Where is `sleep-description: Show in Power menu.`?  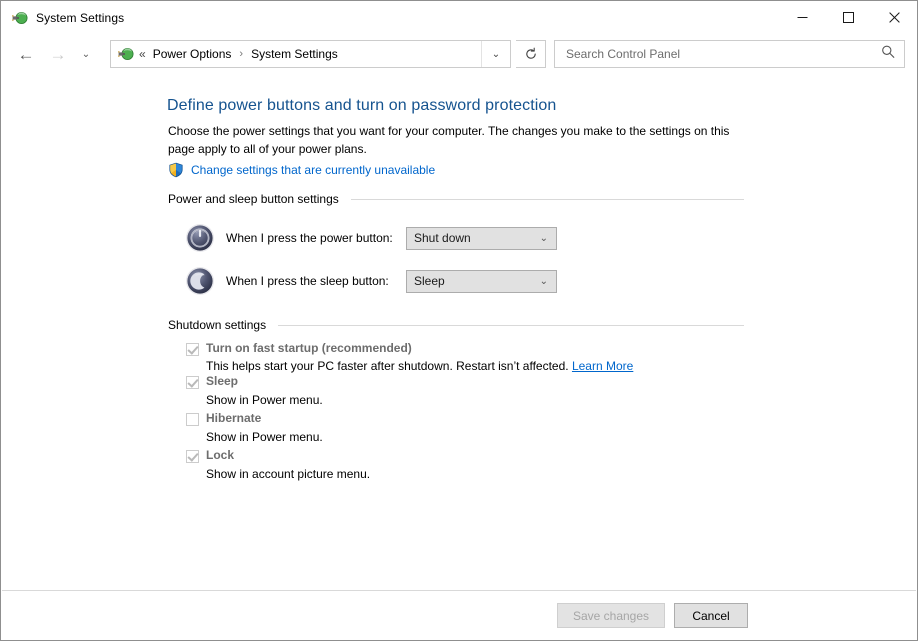 sleep-description: Show in Power menu. is located at coordinates (264, 400).